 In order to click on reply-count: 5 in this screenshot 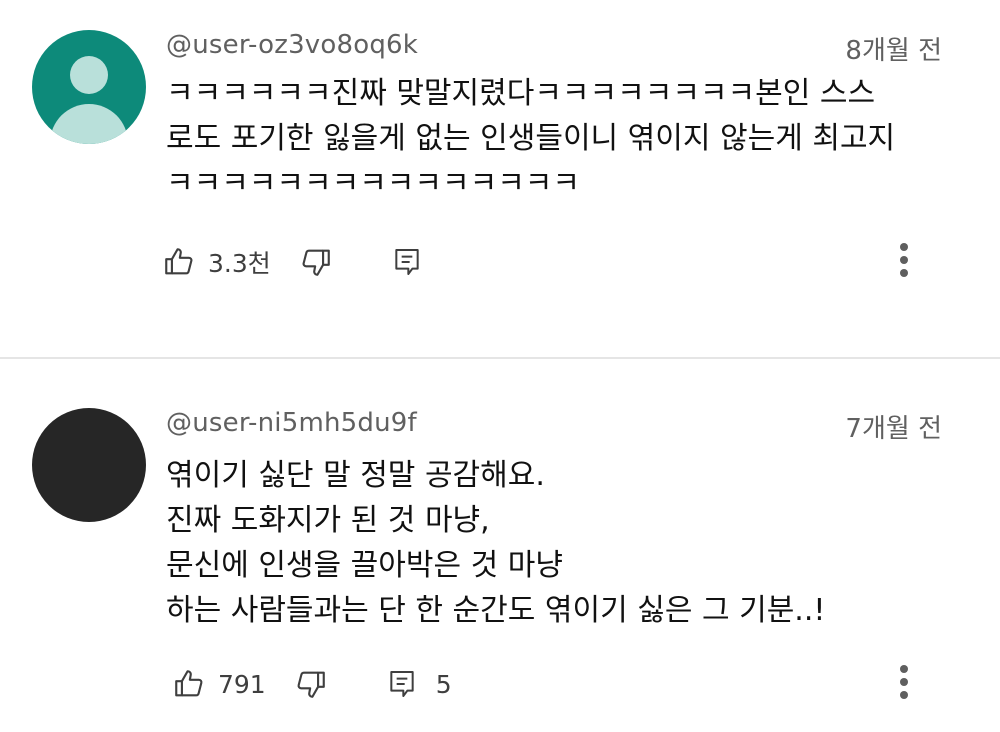, I will do `click(443, 684)`.